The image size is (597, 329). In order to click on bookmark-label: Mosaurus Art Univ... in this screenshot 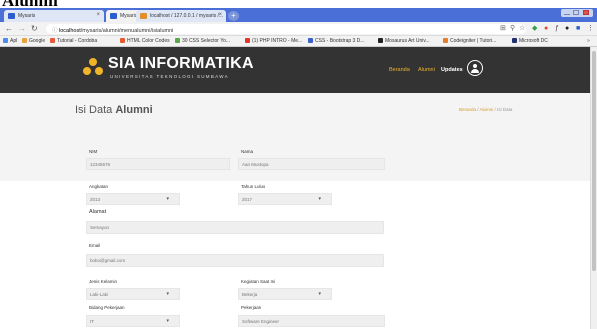, I will do `click(407, 41)`.